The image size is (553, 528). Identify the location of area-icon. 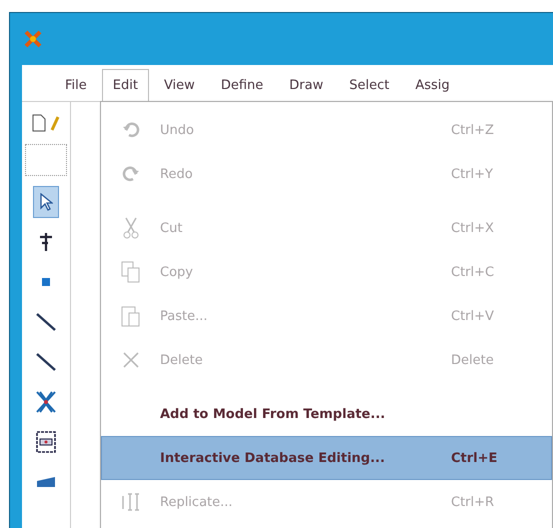
(46, 442).